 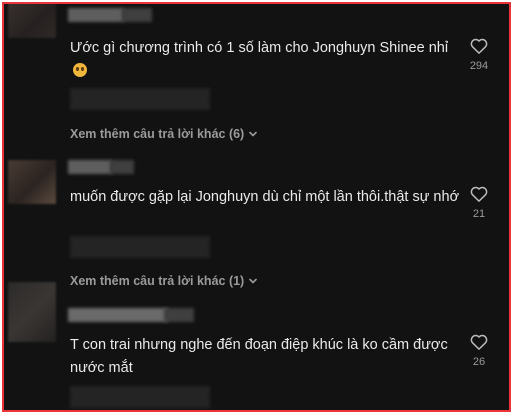 I want to click on like-button: 294, so click(x=479, y=55).